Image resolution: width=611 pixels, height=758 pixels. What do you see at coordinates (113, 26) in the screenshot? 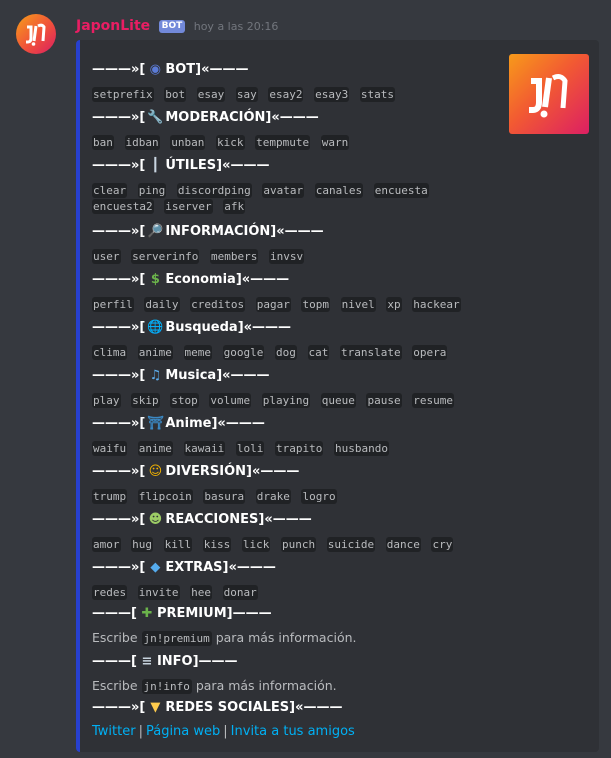
I see `author-name: JaponLite` at bounding box center [113, 26].